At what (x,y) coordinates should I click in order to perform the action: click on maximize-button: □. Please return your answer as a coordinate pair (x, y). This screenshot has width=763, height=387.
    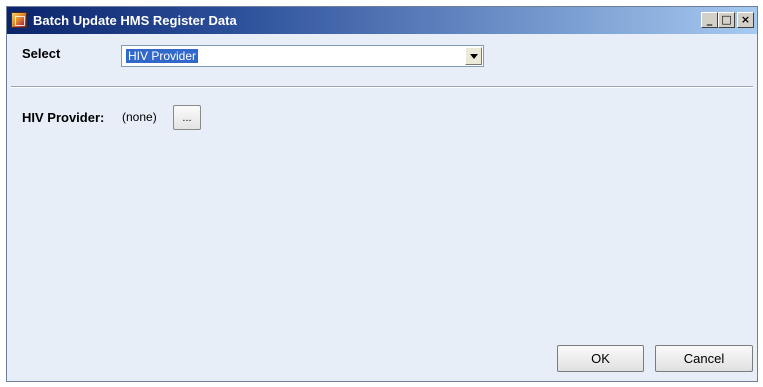
    Looking at the image, I should click on (726, 20).